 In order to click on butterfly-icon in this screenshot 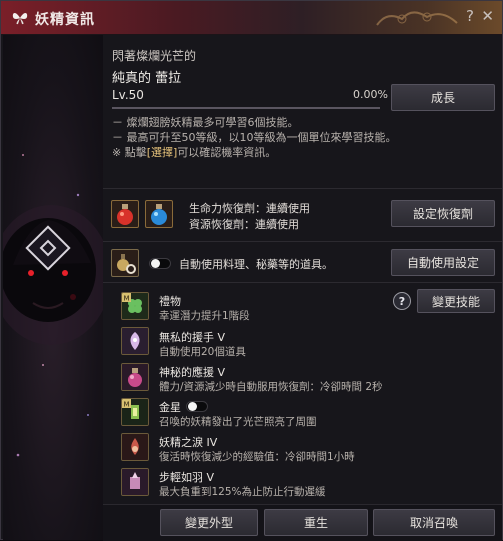, I will do `click(20, 19)`.